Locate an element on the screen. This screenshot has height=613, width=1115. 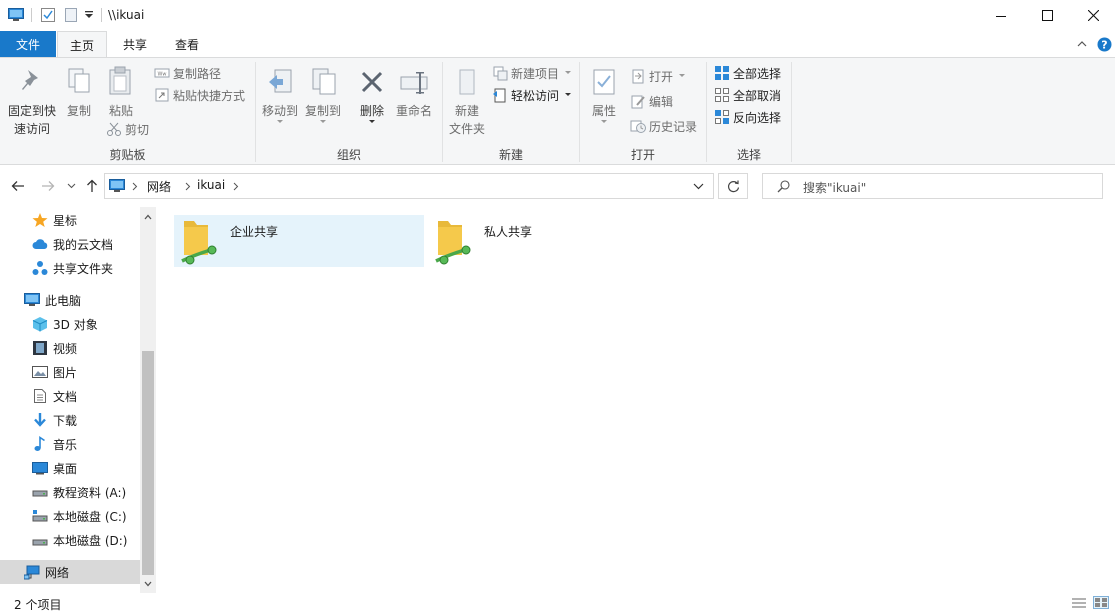
scroll-up-icon is located at coordinates (148, 217).